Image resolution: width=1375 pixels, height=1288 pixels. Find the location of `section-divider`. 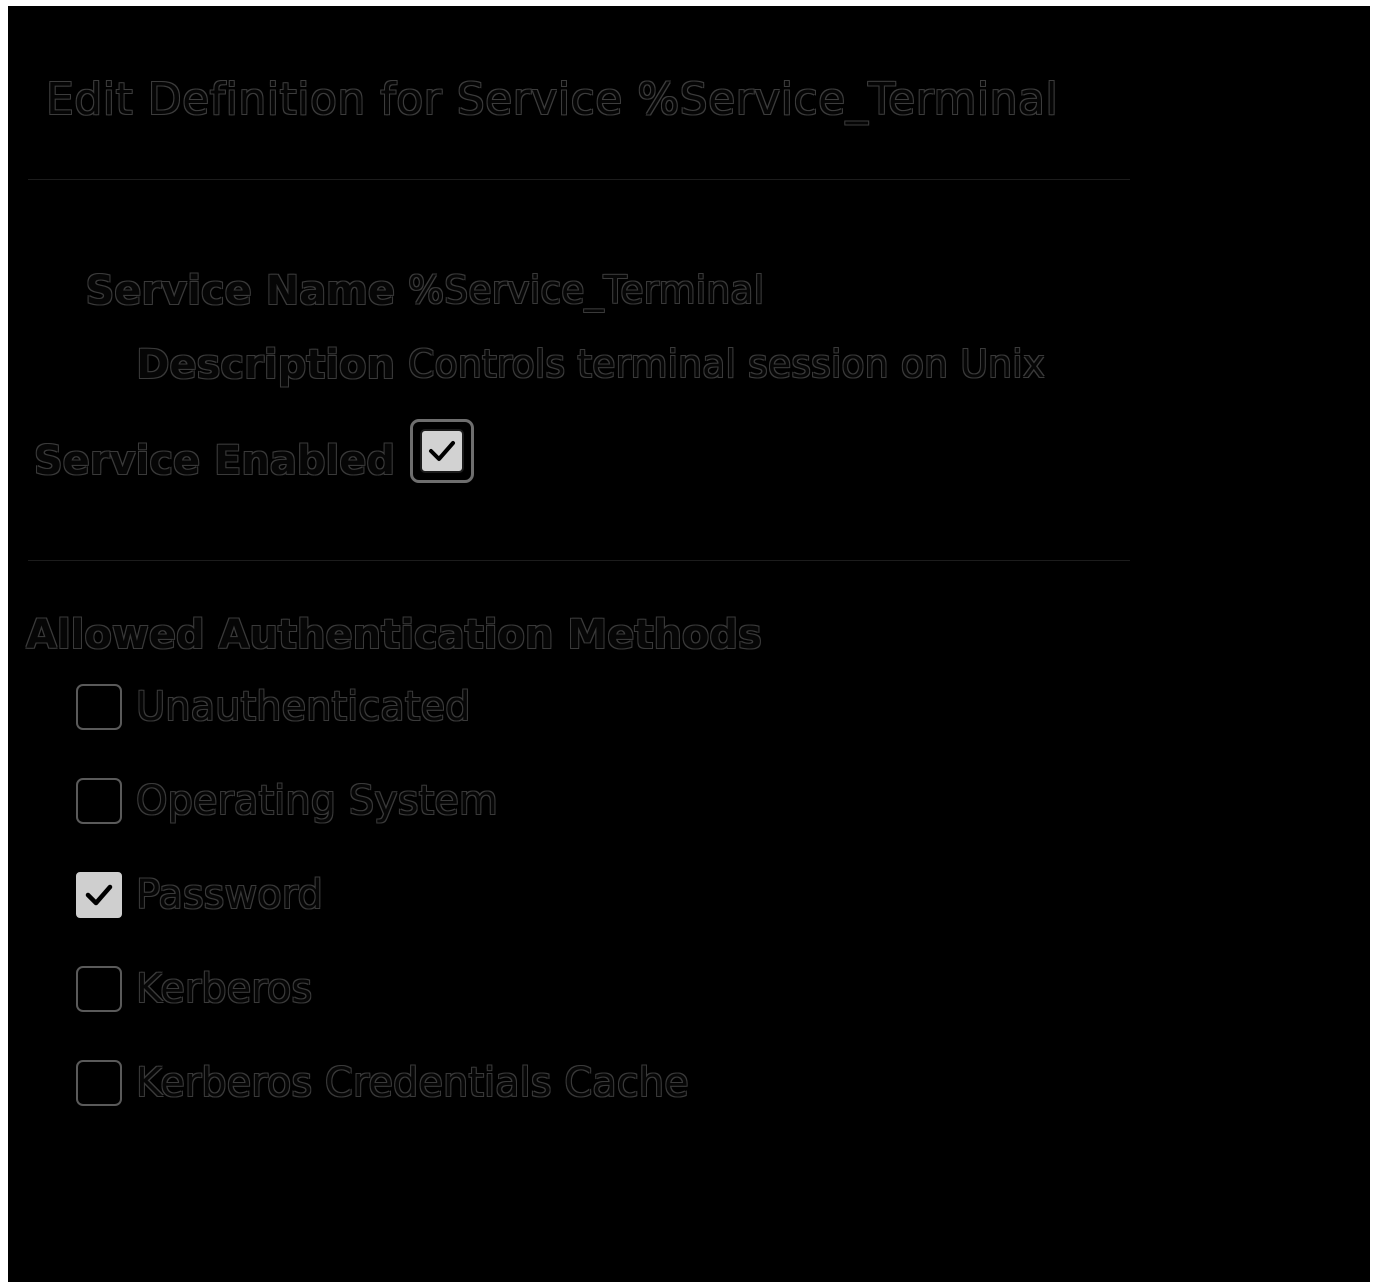

section-divider is located at coordinates (579, 560).